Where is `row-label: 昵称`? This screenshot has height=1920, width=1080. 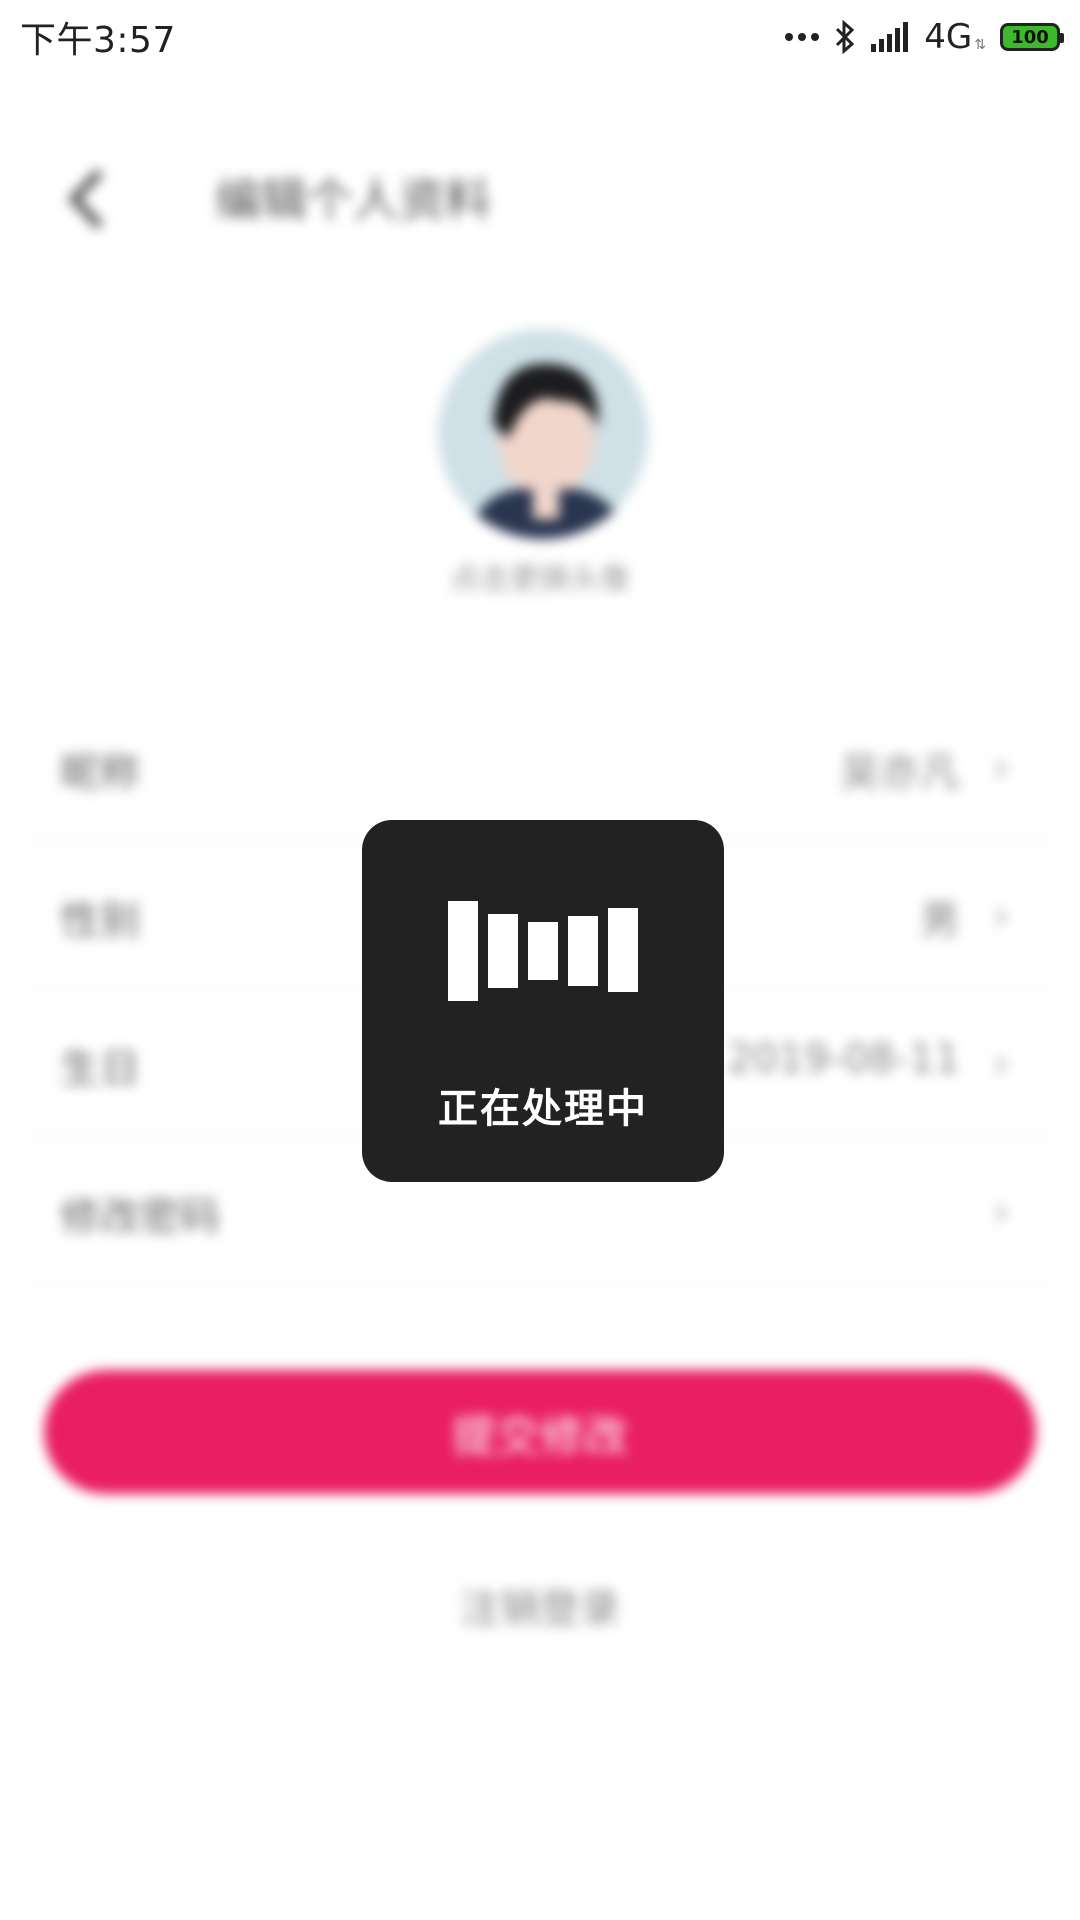 row-label: 昵称 is located at coordinates (100, 773).